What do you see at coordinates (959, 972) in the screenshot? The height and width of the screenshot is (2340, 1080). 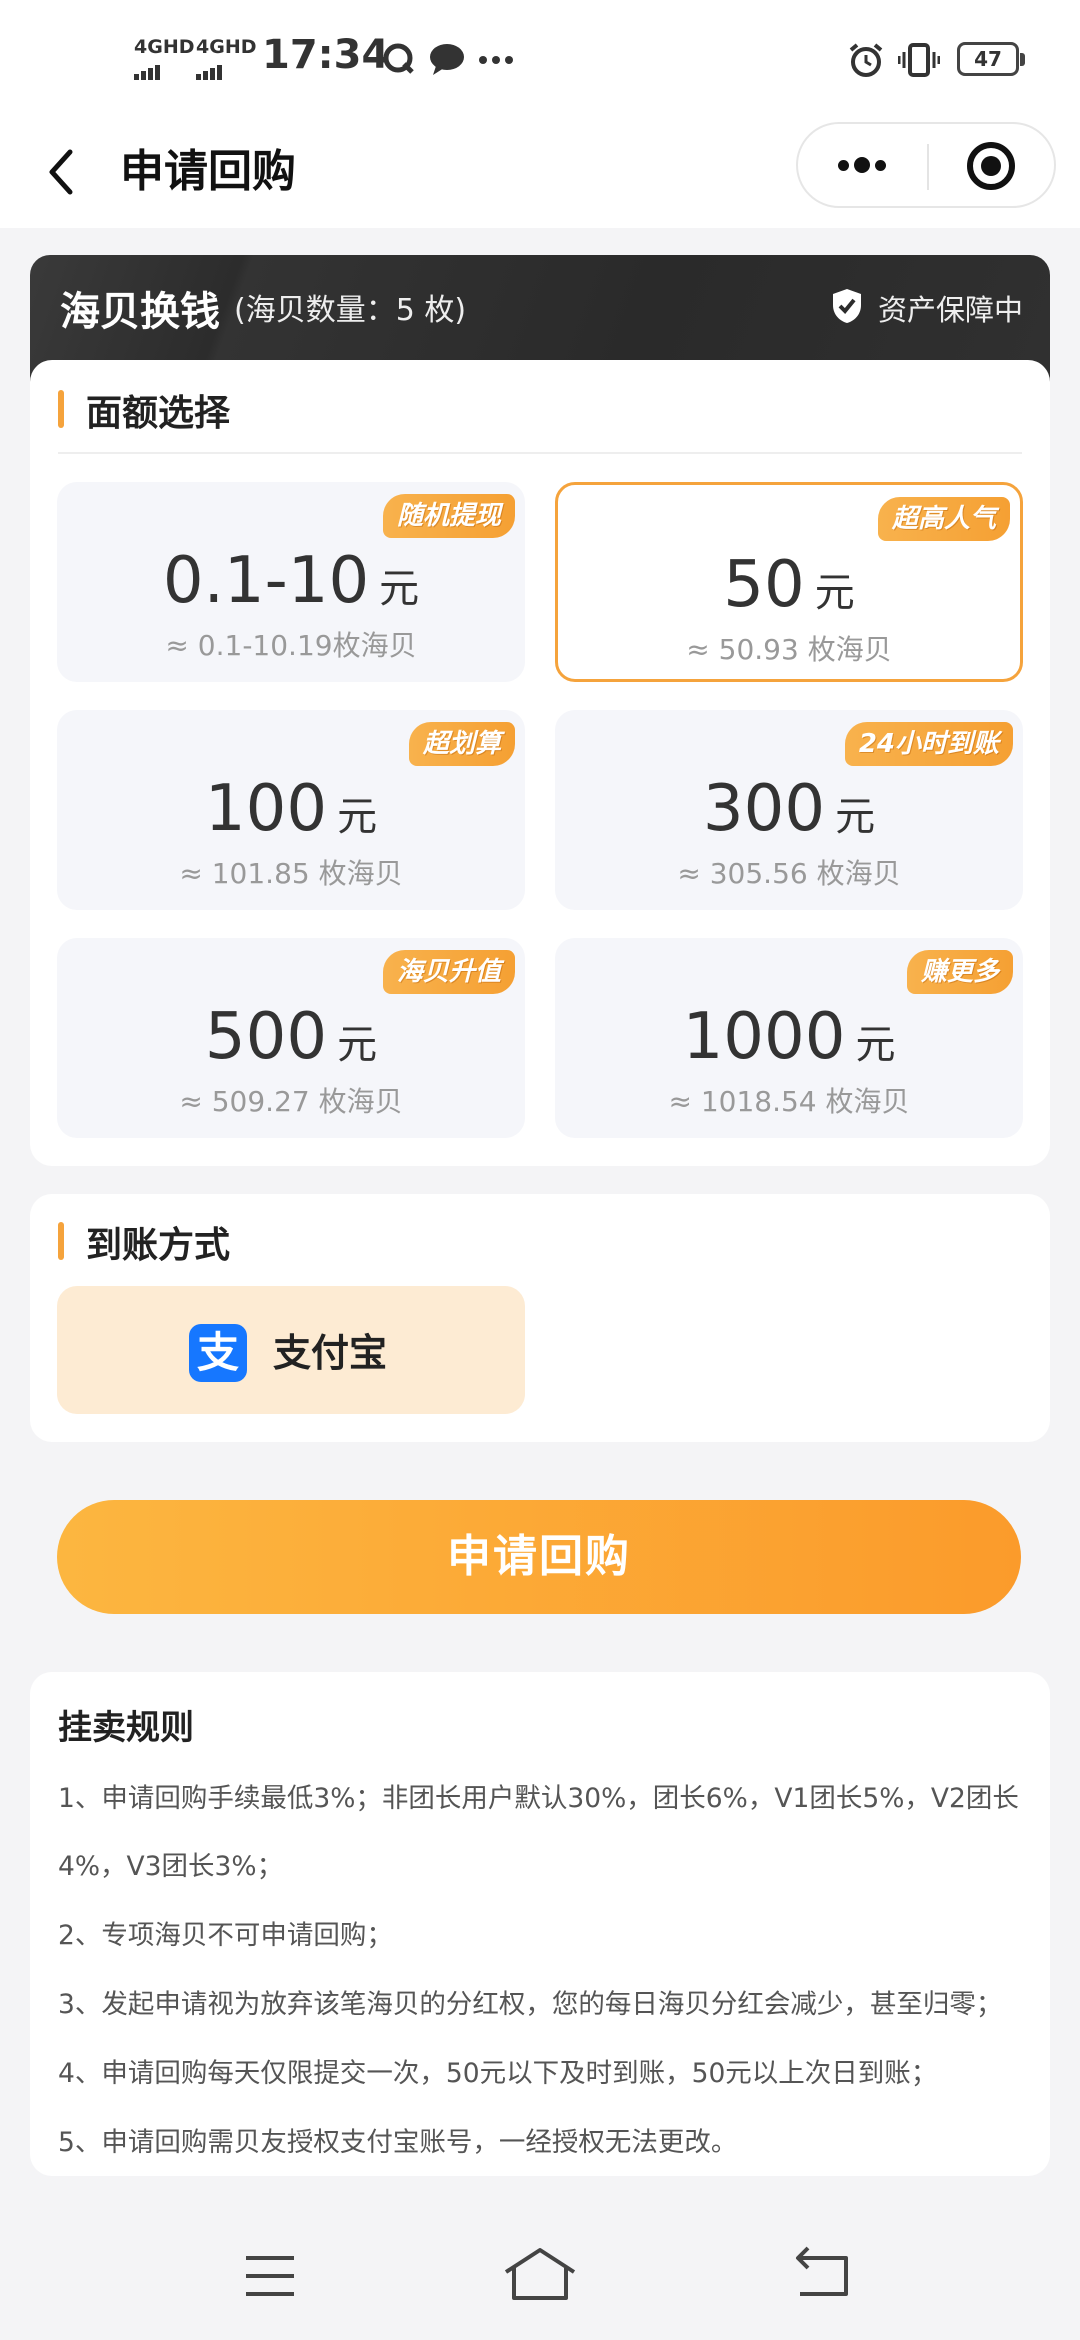 I see `amount-tag: 赚更多` at bounding box center [959, 972].